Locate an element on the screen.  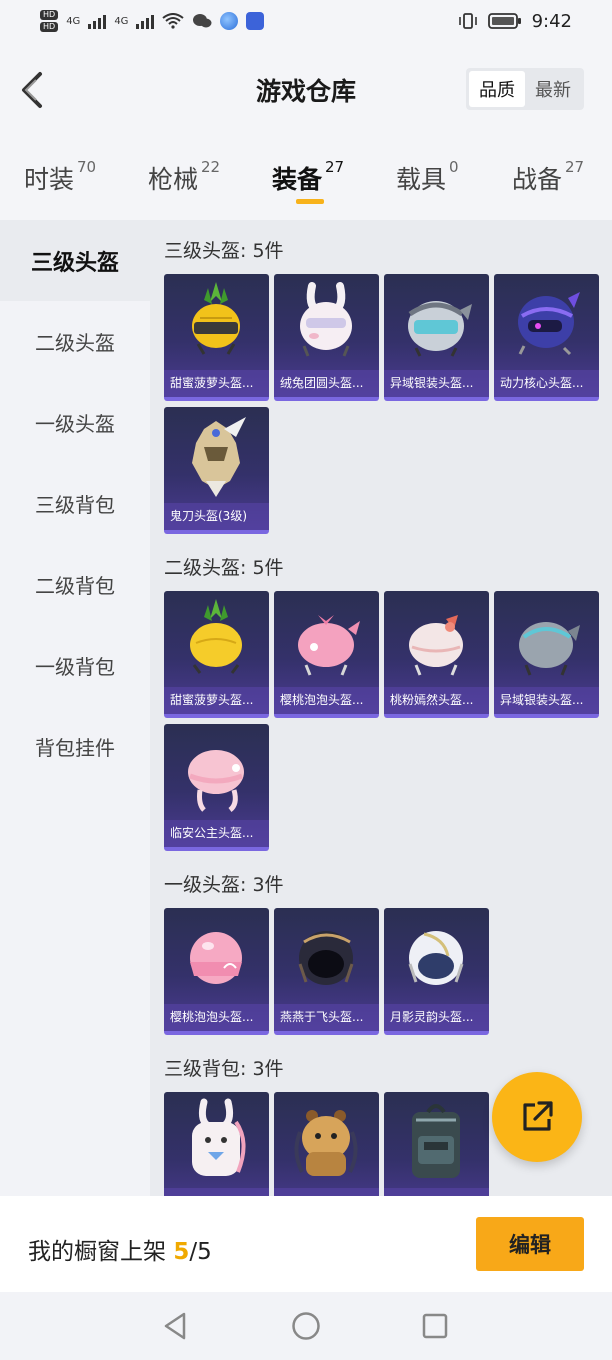
tactical-backpack-icon is located at coordinates (436, 1141).